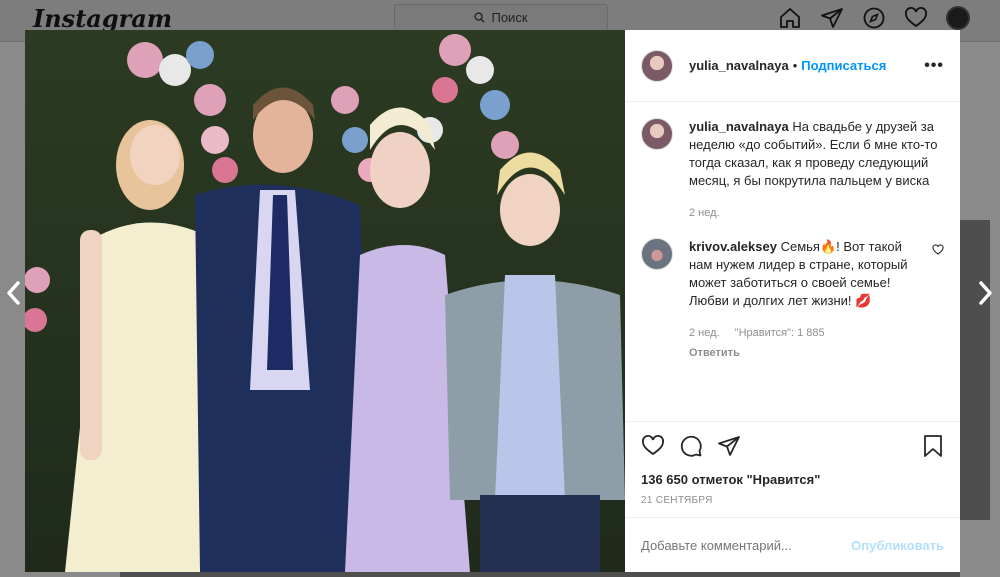  Describe the element at coordinates (986, 296) in the screenshot. I see `chevron-right-icon` at that location.